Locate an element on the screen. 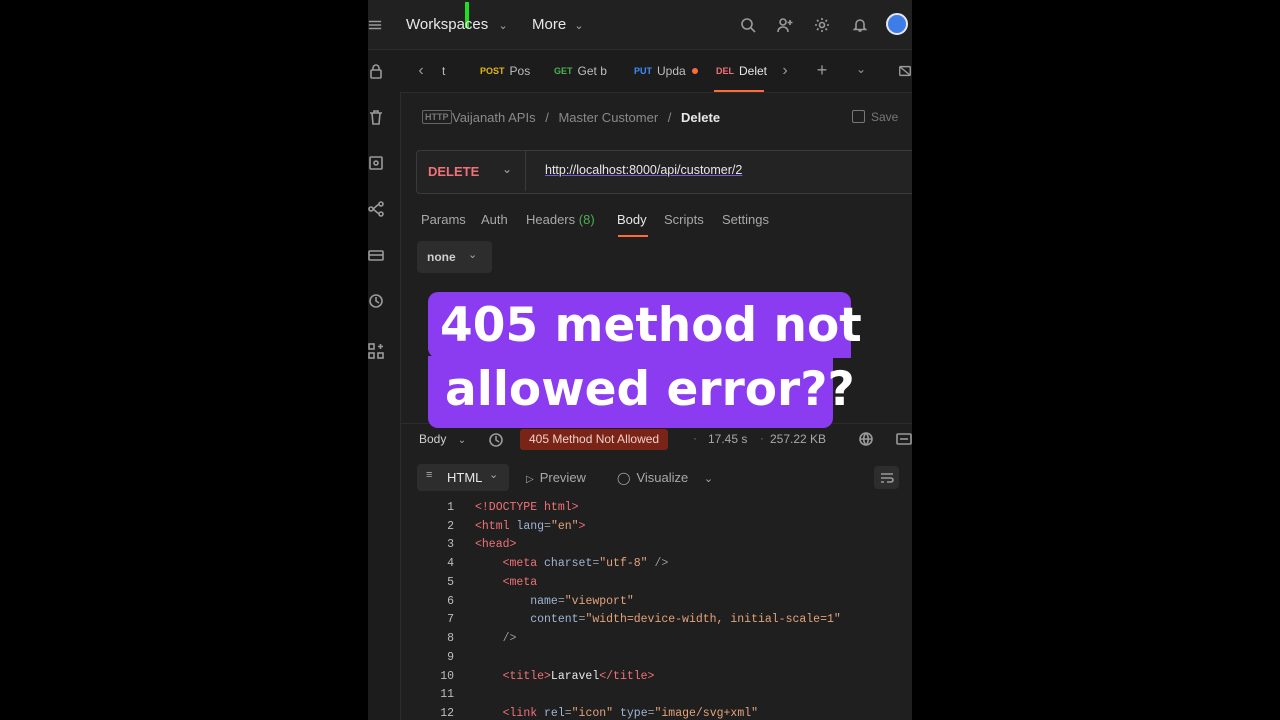  tab-body: Body is located at coordinates (632, 219).